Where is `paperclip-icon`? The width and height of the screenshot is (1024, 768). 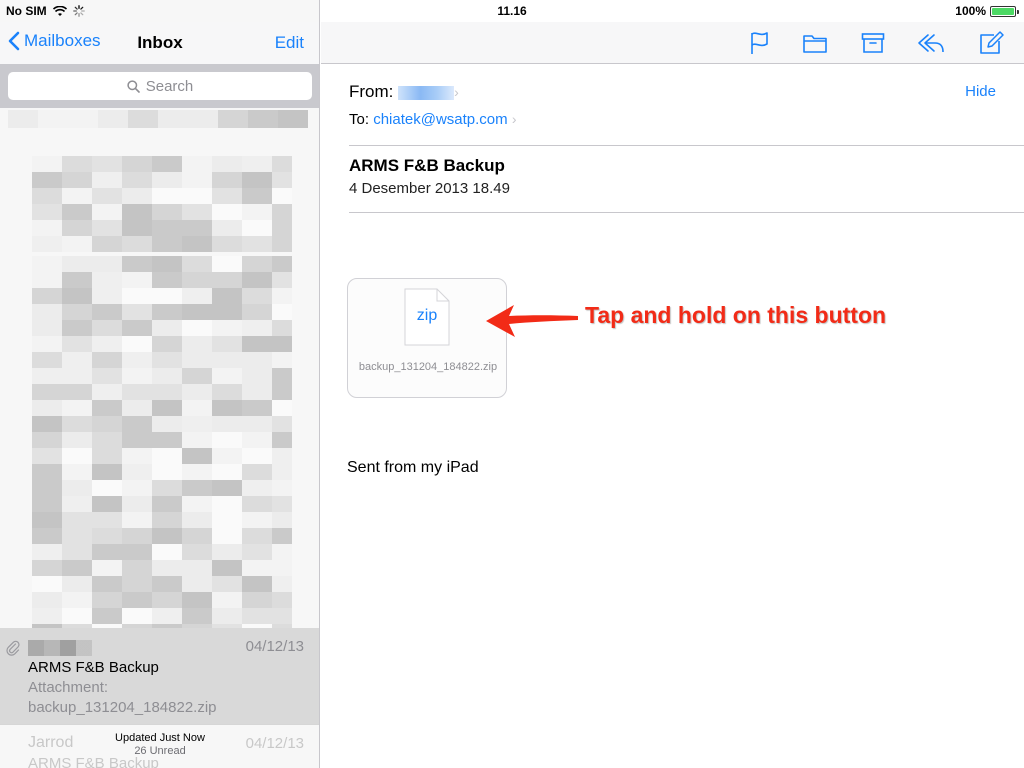
paperclip-icon is located at coordinates (13, 648).